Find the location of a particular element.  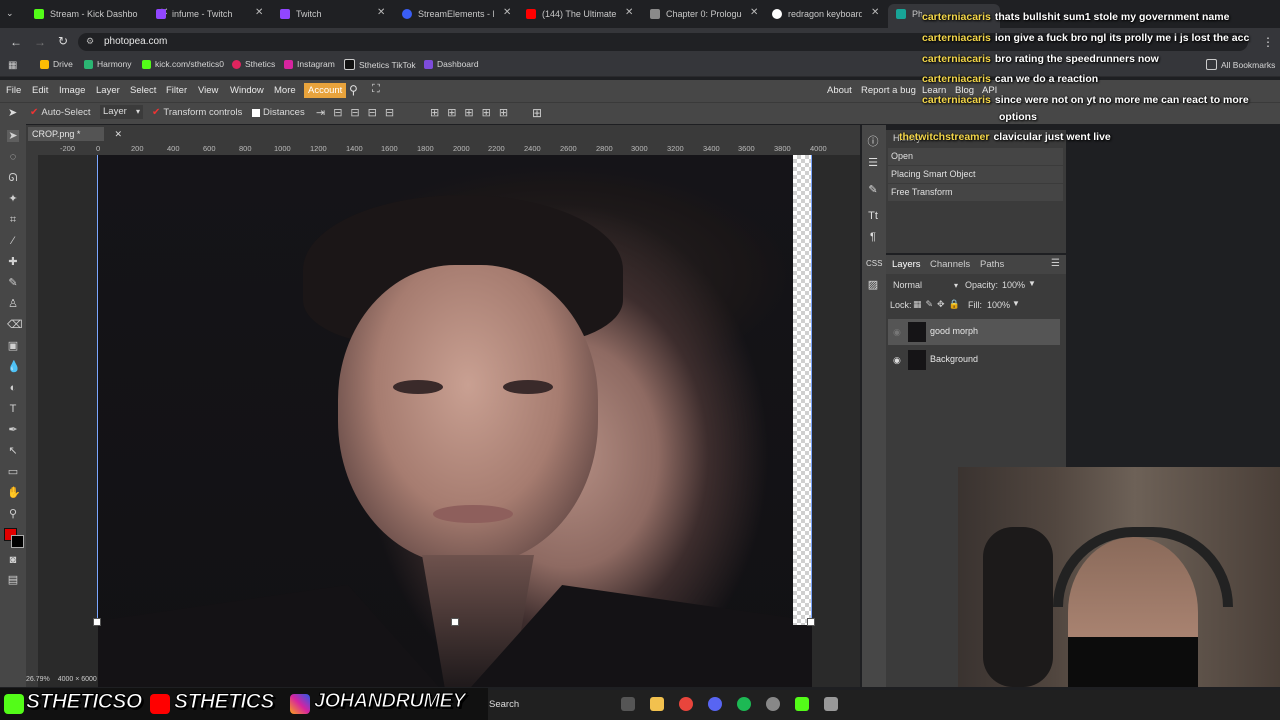

dodge-tool-icon: ◐ is located at coordinates (13, 388).